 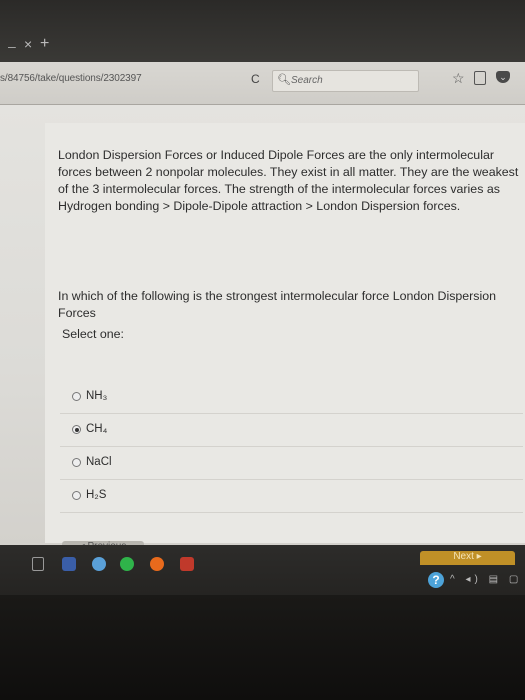 I want to click on search-icon: 🔍︎, so click(x=284, y=80).